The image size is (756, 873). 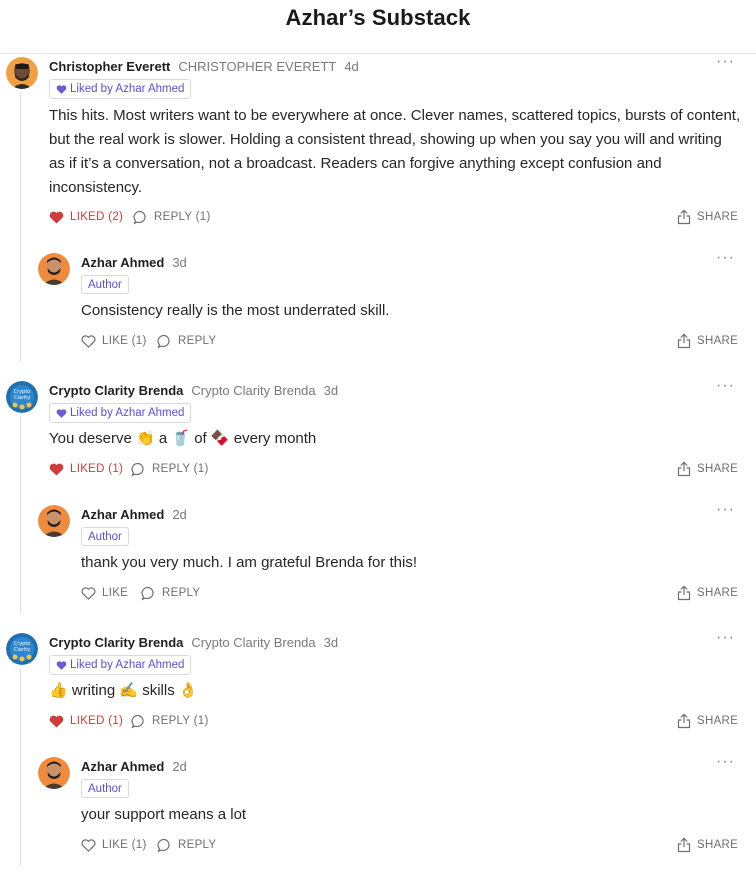 I want to click on like-button: LIKE, so click(x=104, y=593).